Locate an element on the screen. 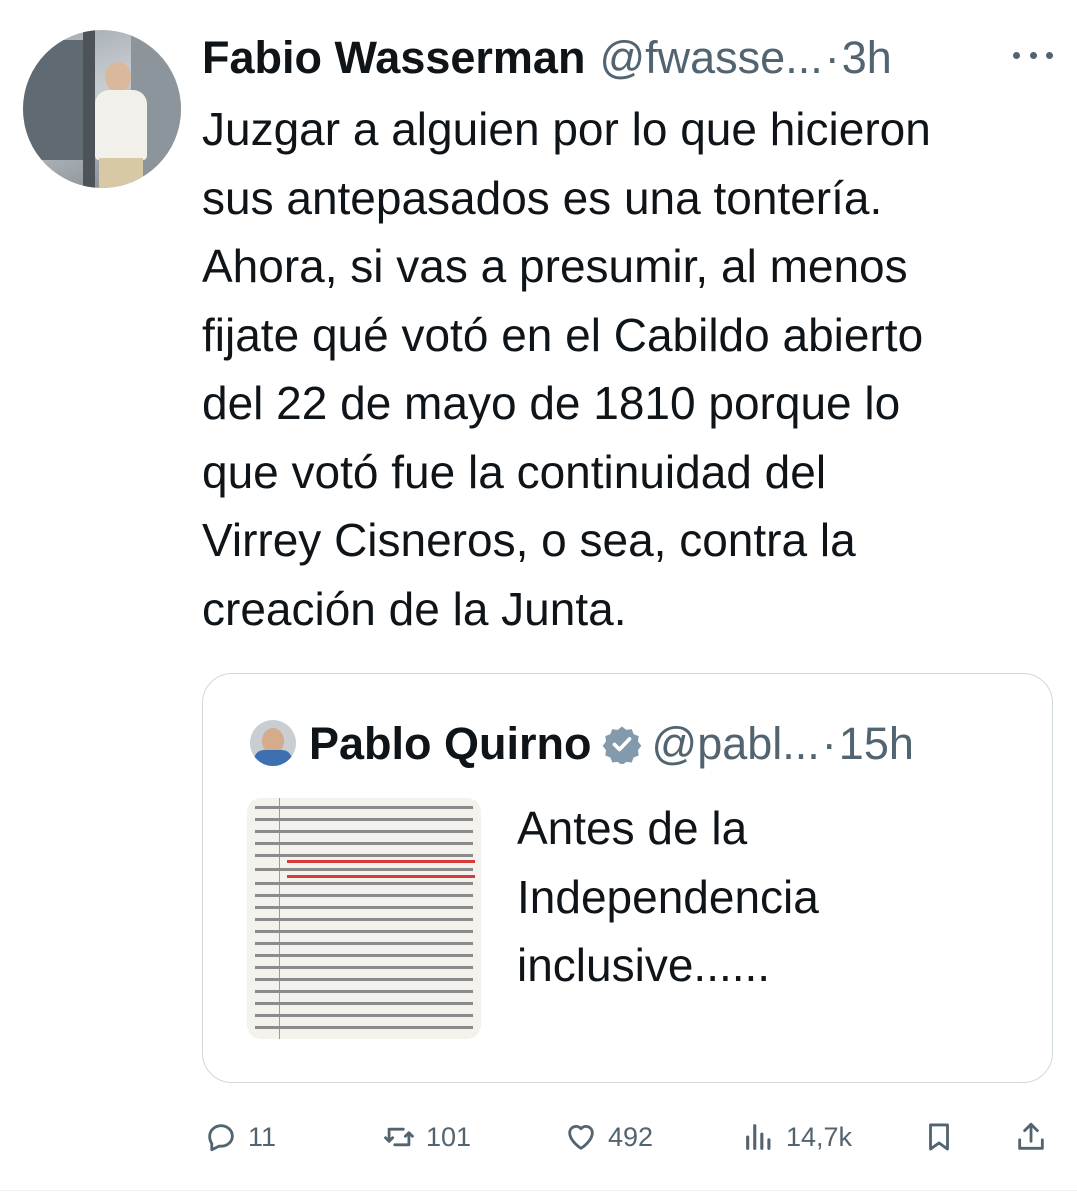  verified-badge-icon is located at coordinates (621, 745).